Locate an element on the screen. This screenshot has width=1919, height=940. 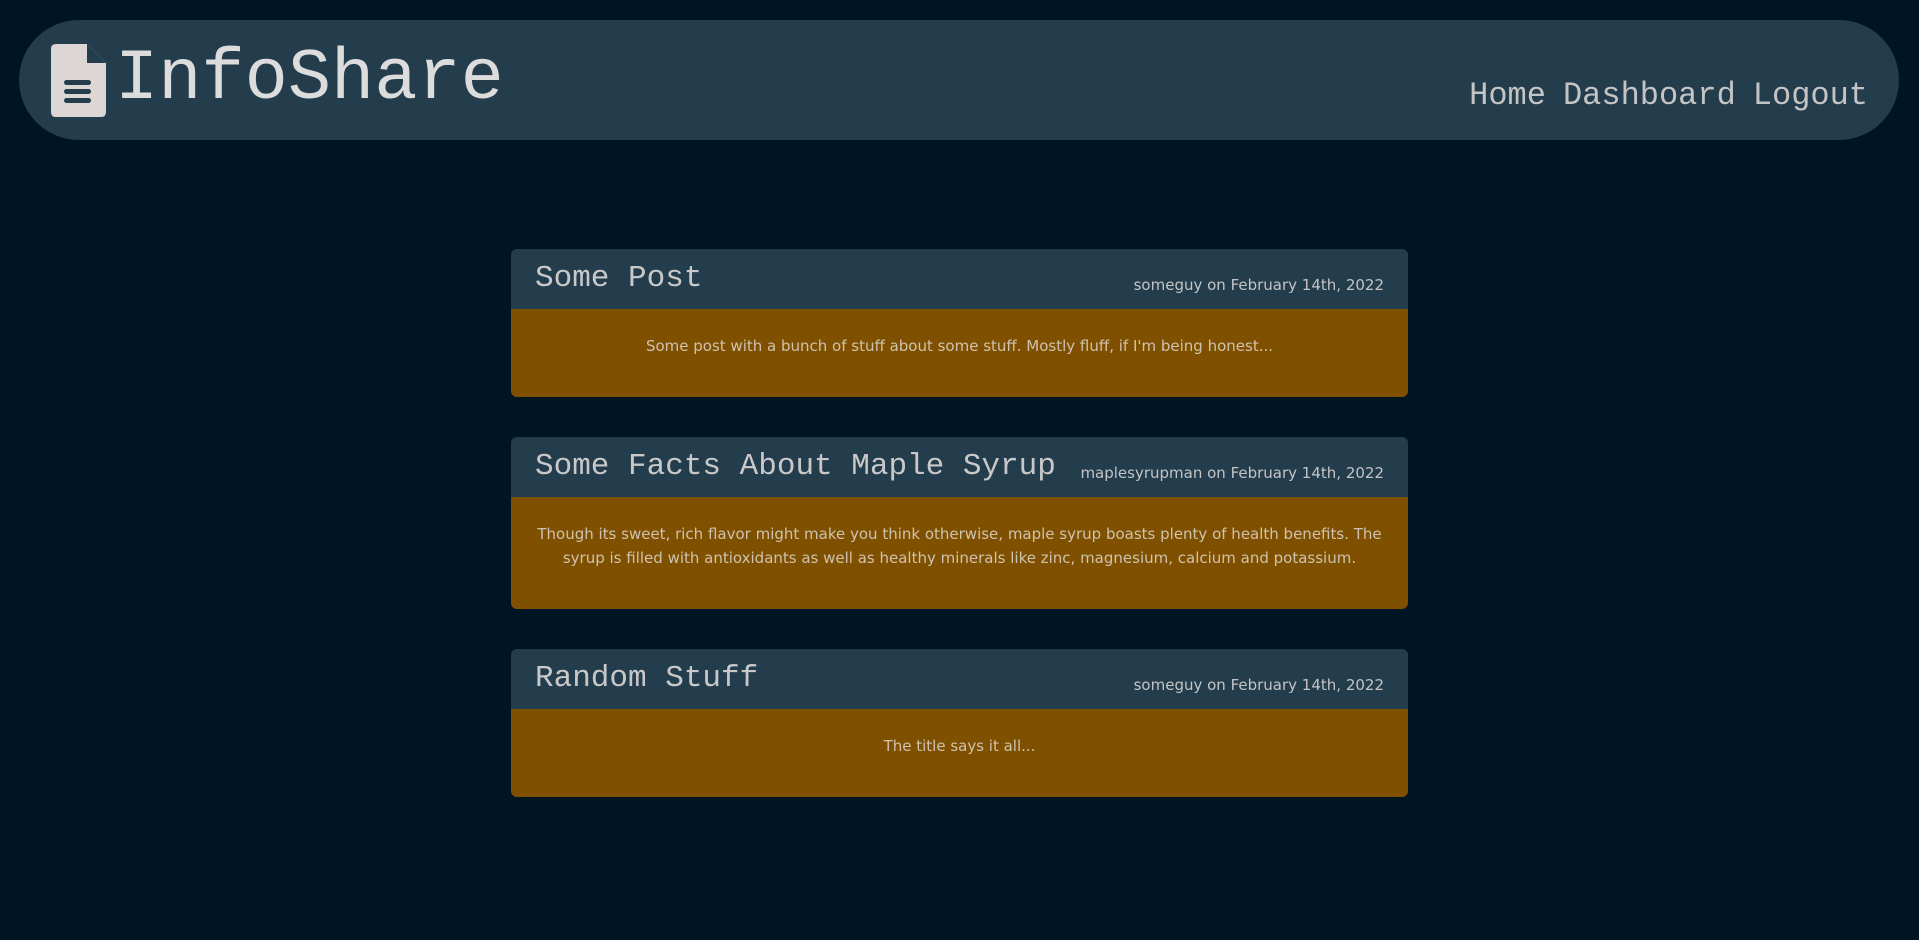
main-nav: Home Dashboard Logout is located at coordinates (1668, 96).